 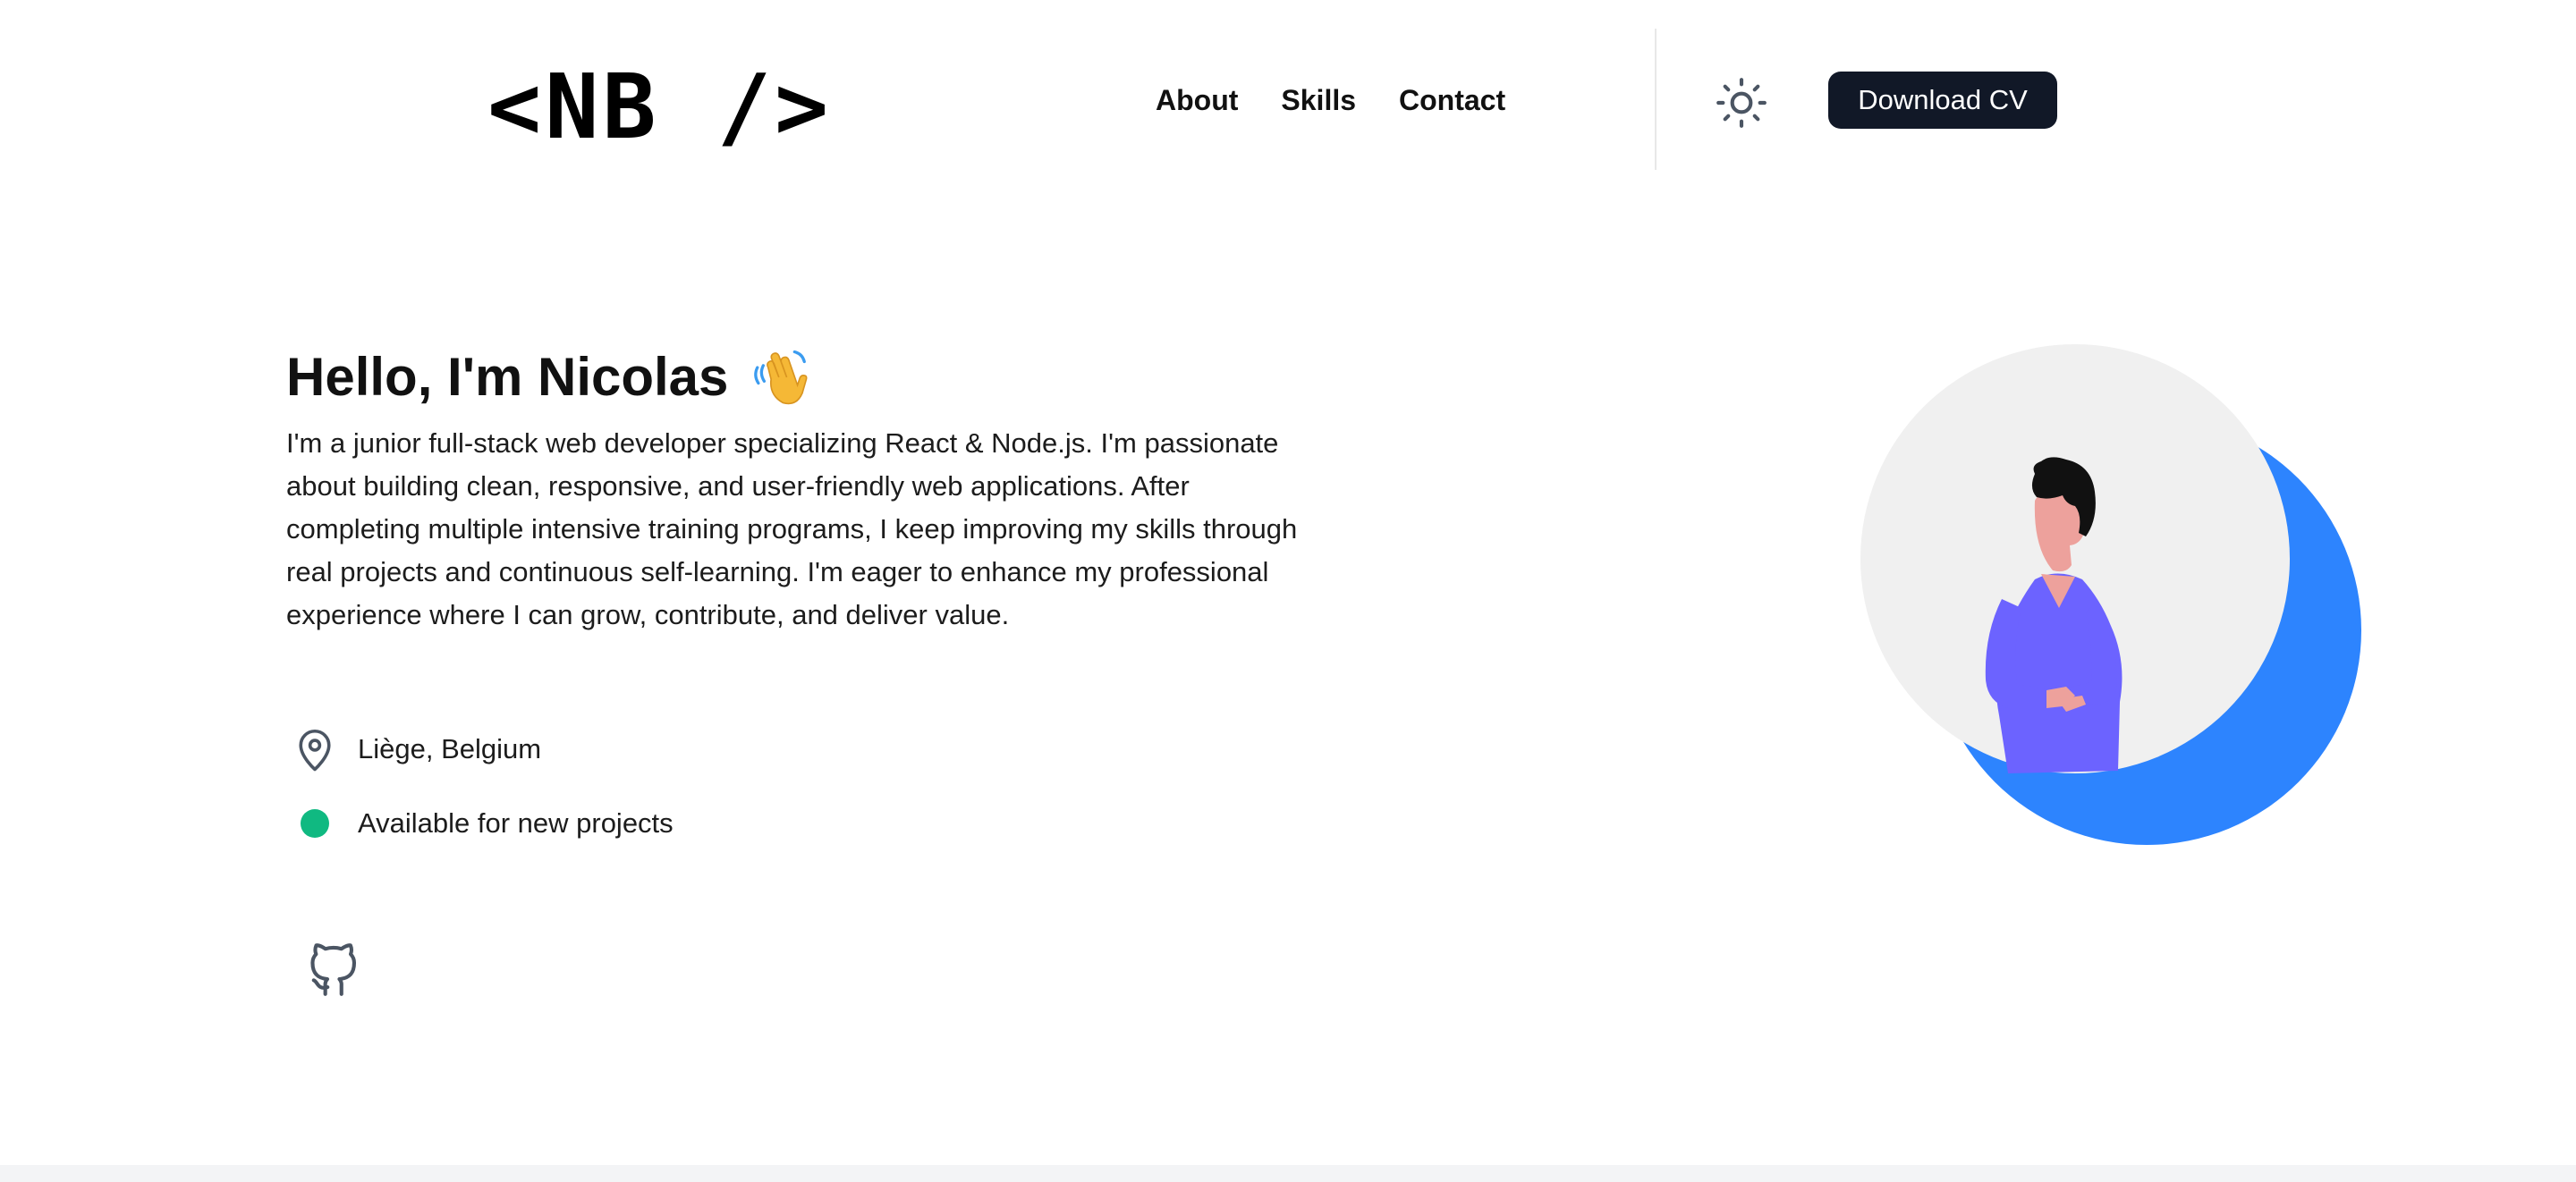 I want to click on hero-title: Hello, I'm Nicolas, so click(x=549, y=377).